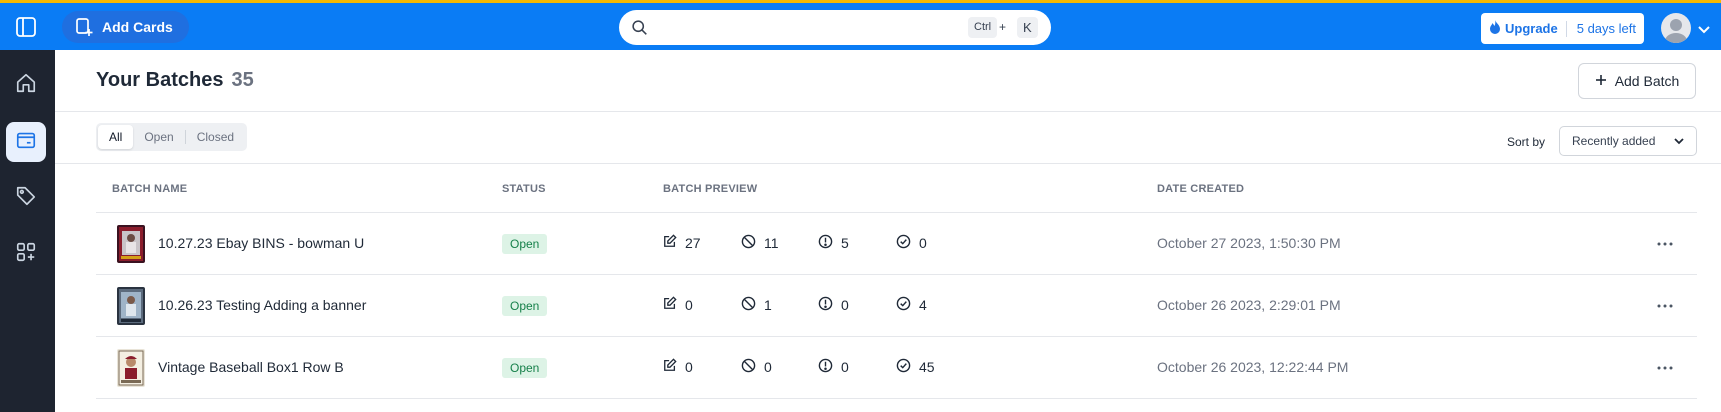  Describe the element at coordinates (927, 367) in the screenshot. I see `approved-value: 45` at that location.